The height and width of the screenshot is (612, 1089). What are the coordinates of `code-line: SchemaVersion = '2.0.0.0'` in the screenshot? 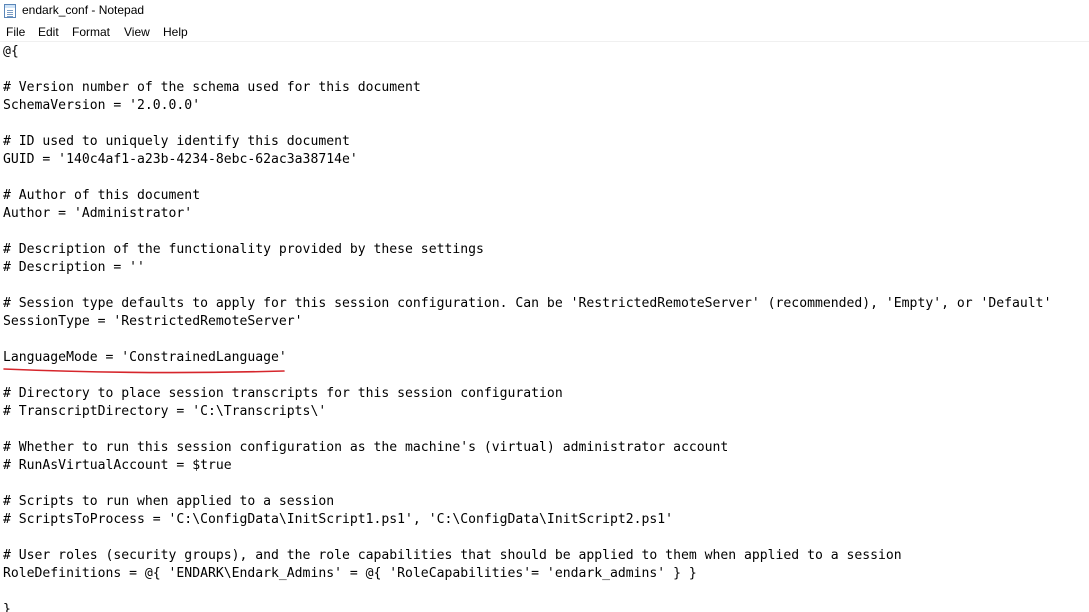 It's located at (102, 105).